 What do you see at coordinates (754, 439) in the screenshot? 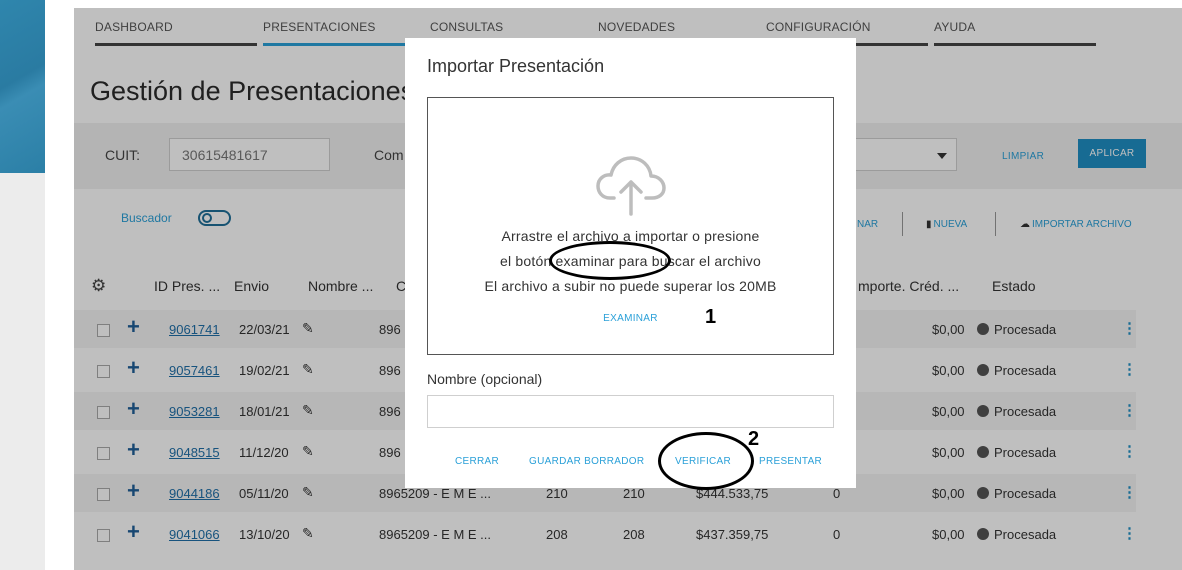
I see `annotation-marker-2: 2` at bounding box center [754, 439].